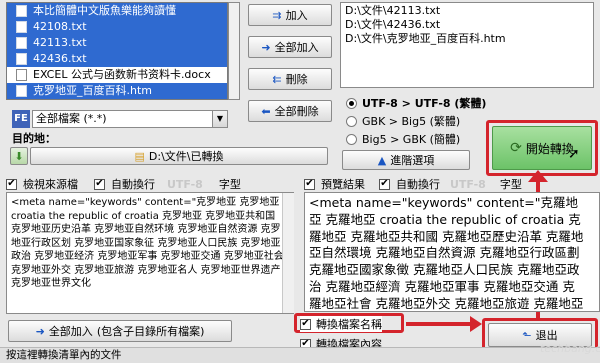 The image size is (600, 363). Describe the element at coordinates (117, 43) in the screenshot. I see `file-list-item: 42113.txt` at that location.